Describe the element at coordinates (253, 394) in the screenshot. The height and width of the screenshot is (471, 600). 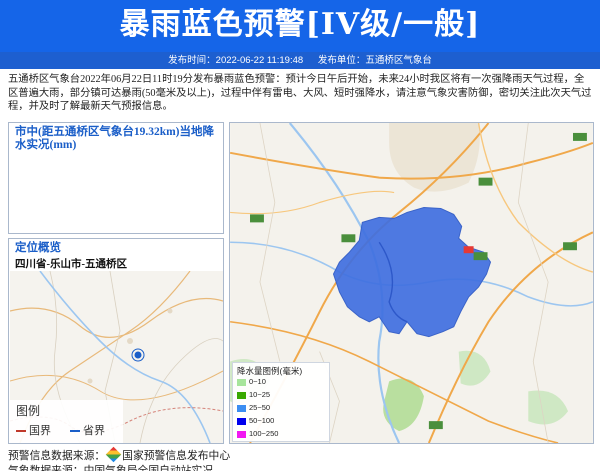
I see `rainfall-legend-item: 10~25` at that location.